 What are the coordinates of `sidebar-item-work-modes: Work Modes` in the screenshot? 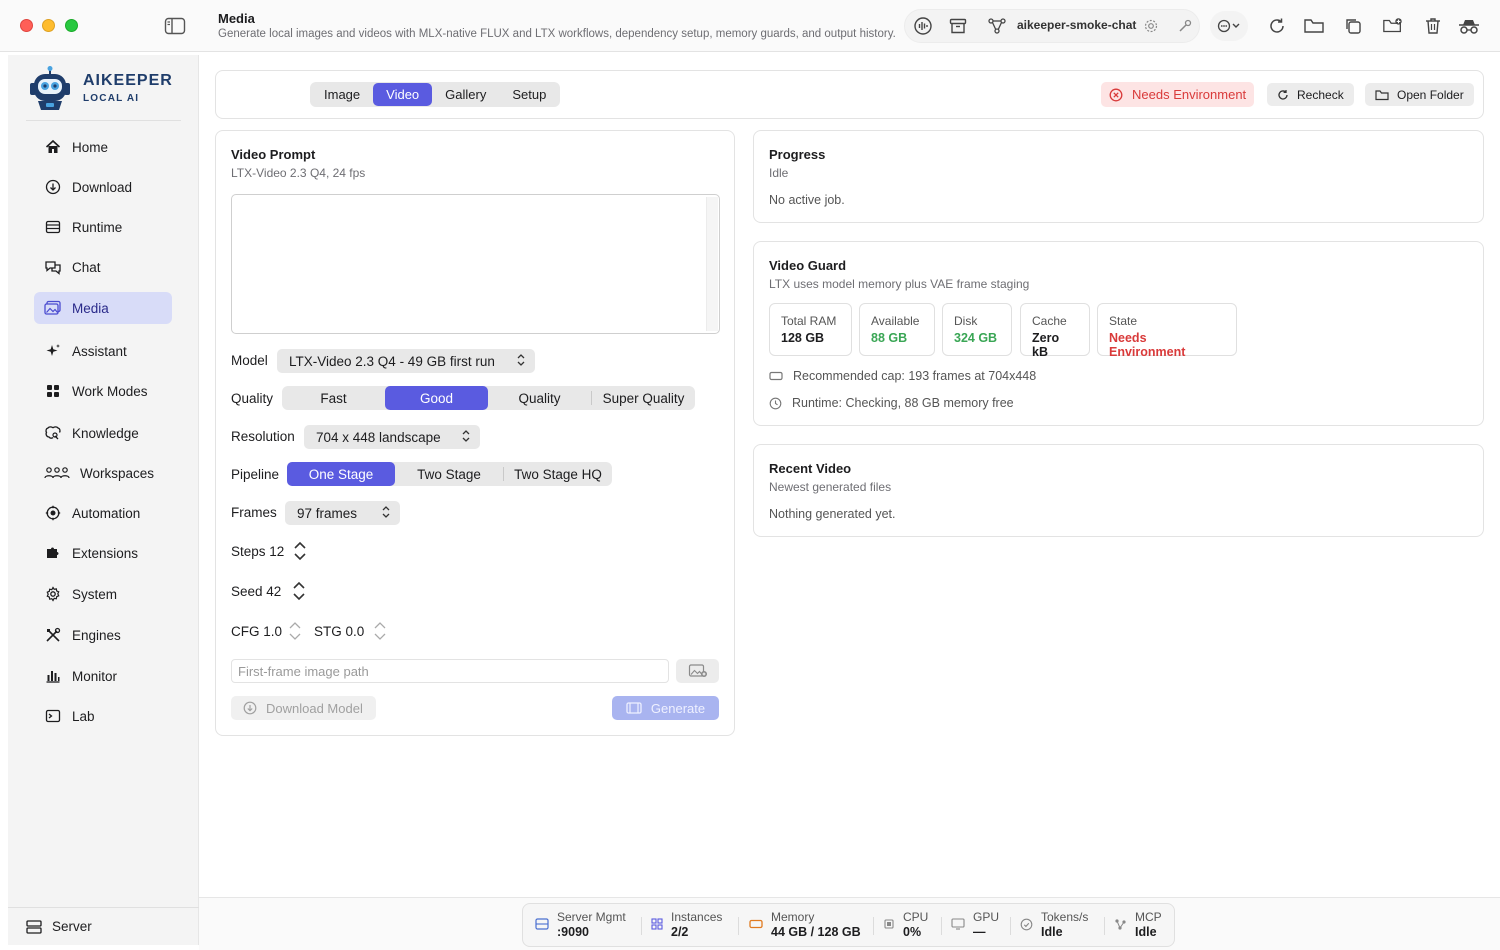 It's located at (103, 391).